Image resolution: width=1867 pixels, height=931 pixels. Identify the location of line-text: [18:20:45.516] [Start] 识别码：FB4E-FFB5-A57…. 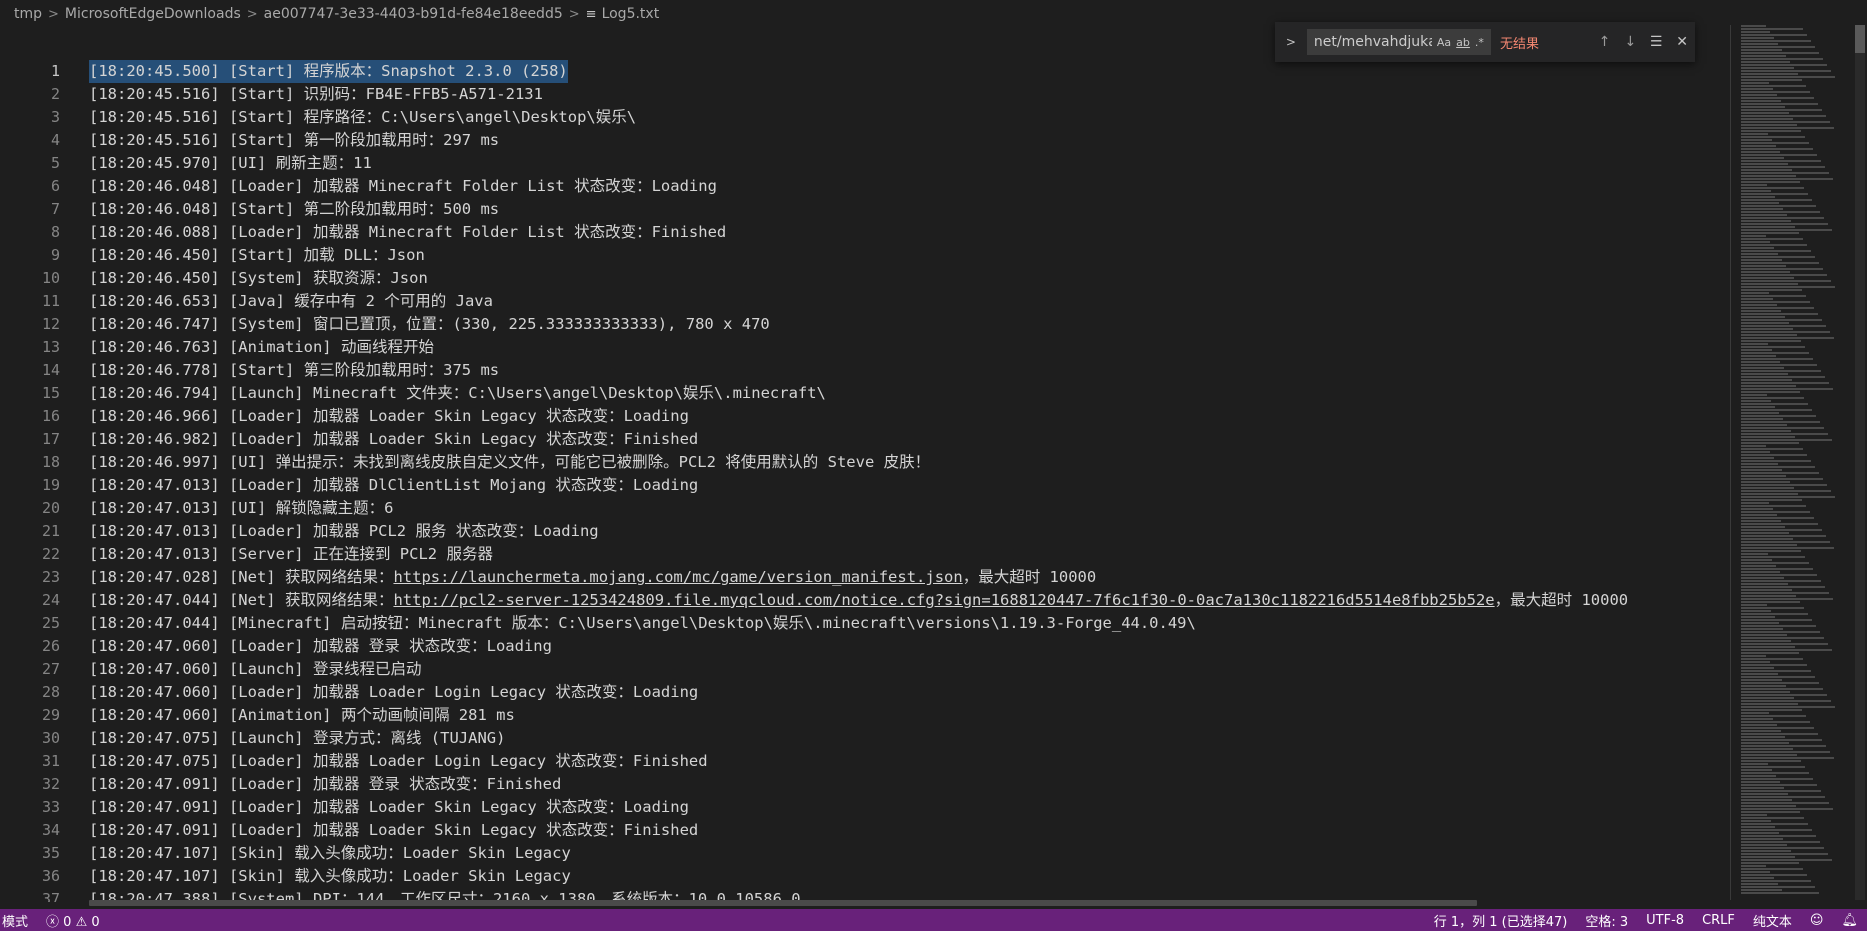
(316, 94).